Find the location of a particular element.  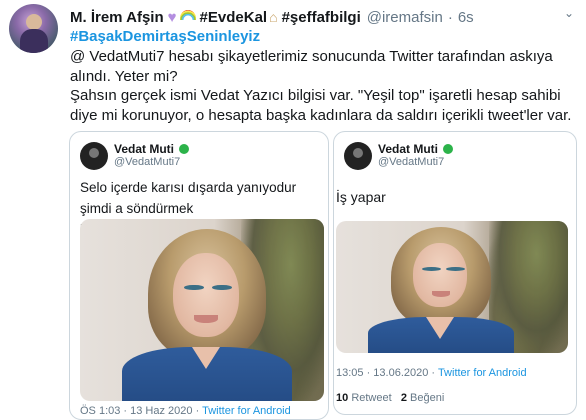

rainbow-icon is located at coordinates (187, 15).